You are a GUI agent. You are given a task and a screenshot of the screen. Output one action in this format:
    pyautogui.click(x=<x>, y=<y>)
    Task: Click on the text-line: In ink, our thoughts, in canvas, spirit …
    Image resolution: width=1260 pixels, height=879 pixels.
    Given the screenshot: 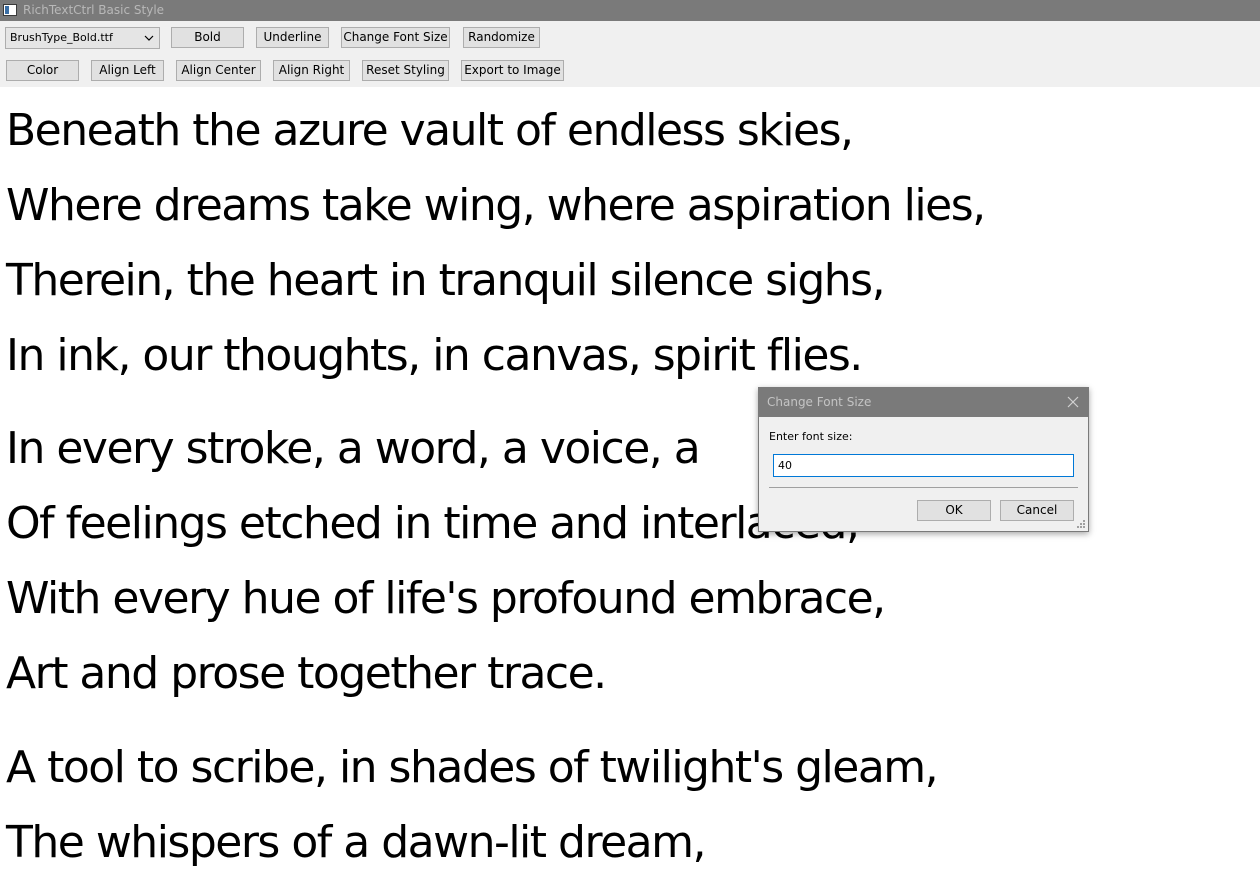 What is the action you would take?
    pyautogui.click(x=434, y=355)
    